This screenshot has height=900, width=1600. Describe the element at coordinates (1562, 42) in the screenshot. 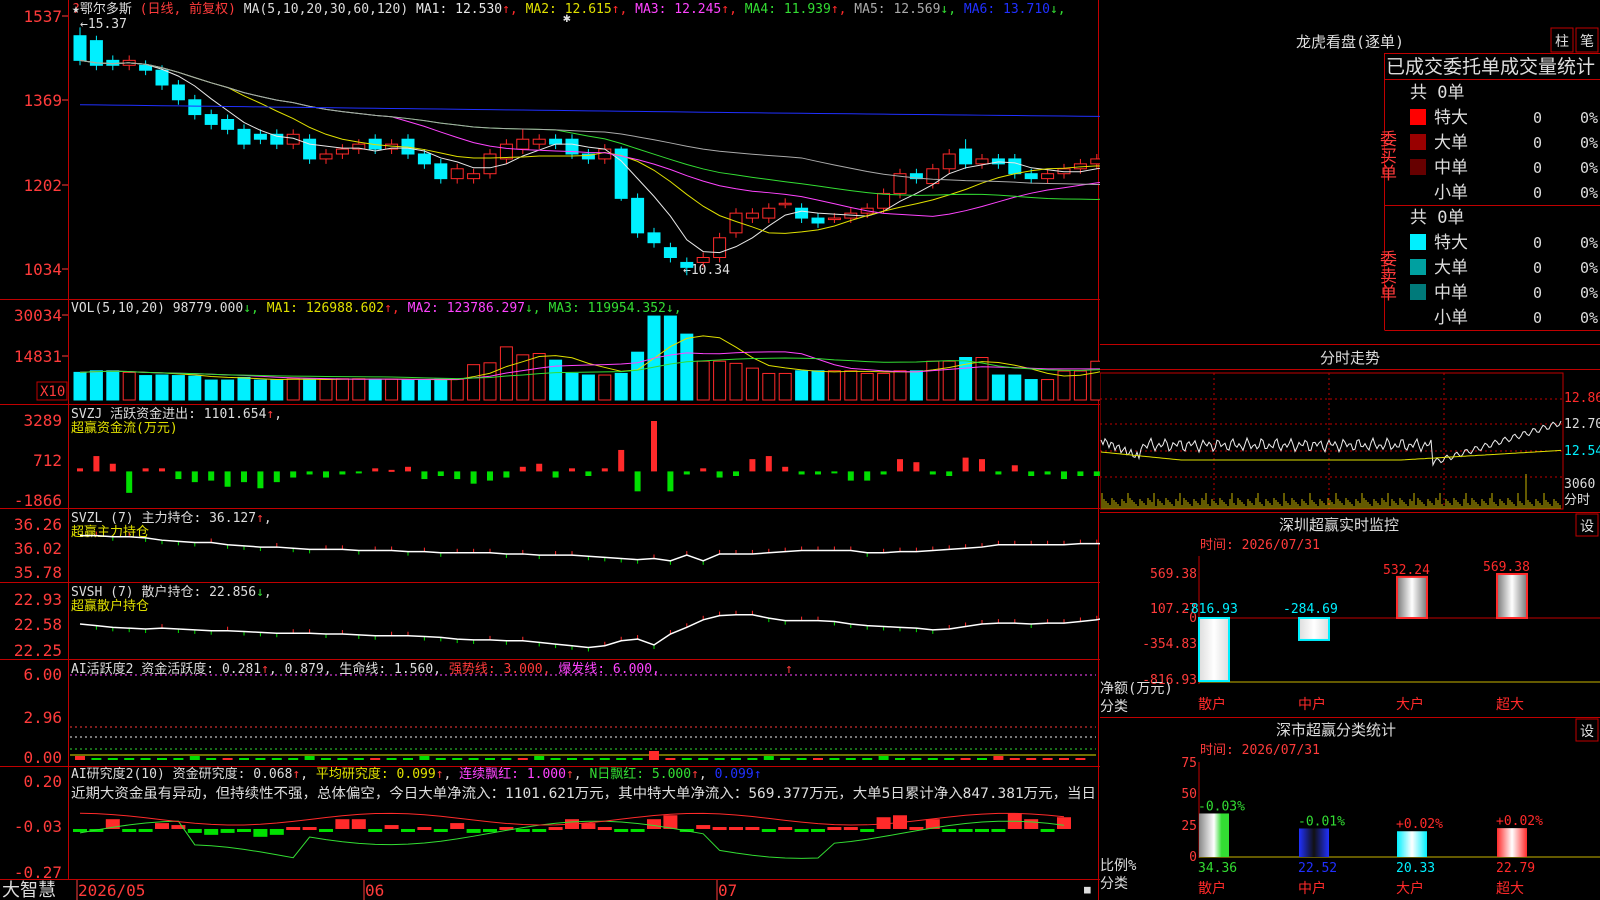

I see `column-mode-button: 柱` at that location.